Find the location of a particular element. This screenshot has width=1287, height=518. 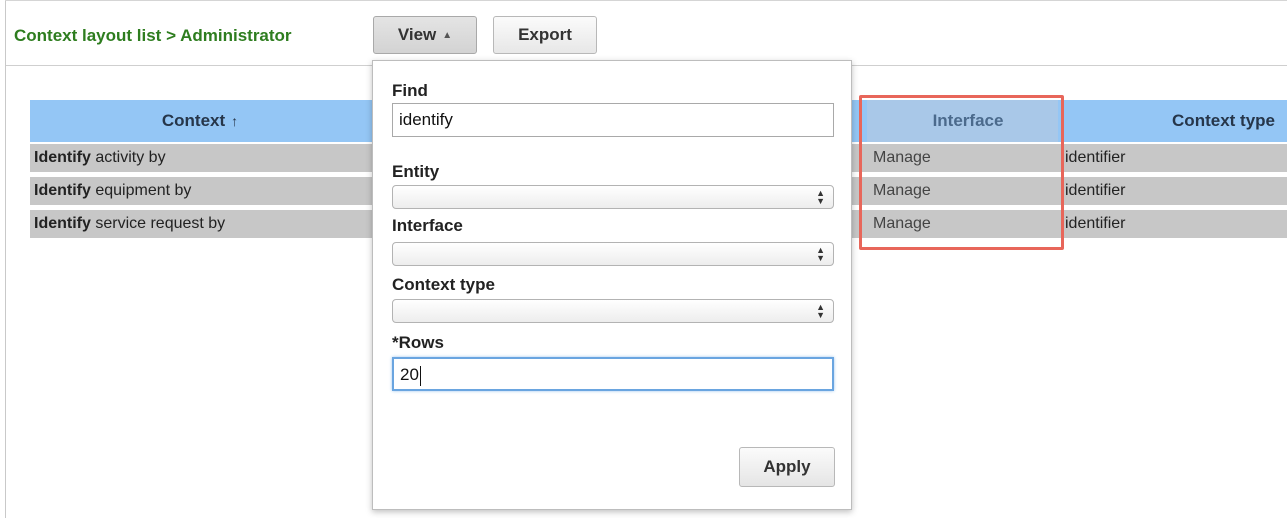

context-text: service request by is located at coordinates (158, 223).